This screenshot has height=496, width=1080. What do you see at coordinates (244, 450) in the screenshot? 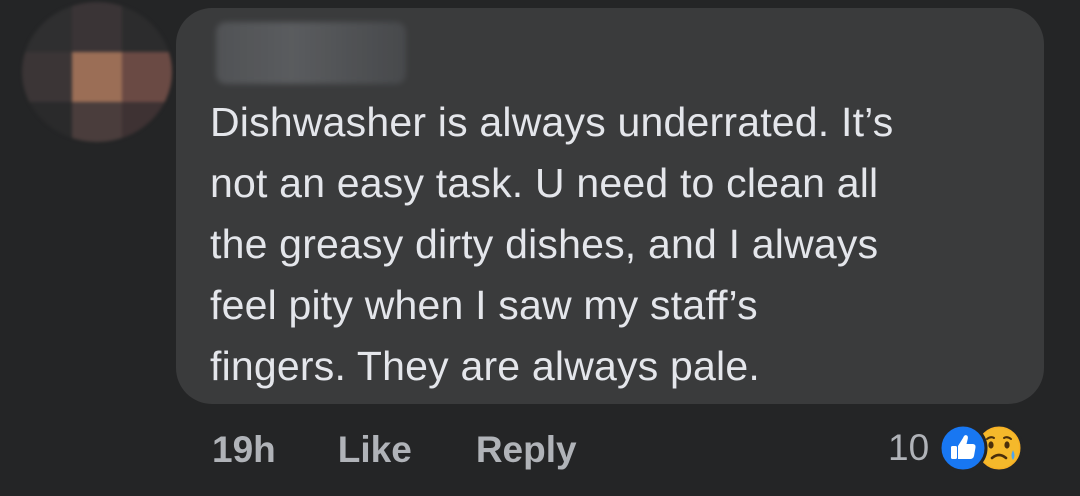
I see `comment-timestamp: 19h` at bounding box center [244, 450].